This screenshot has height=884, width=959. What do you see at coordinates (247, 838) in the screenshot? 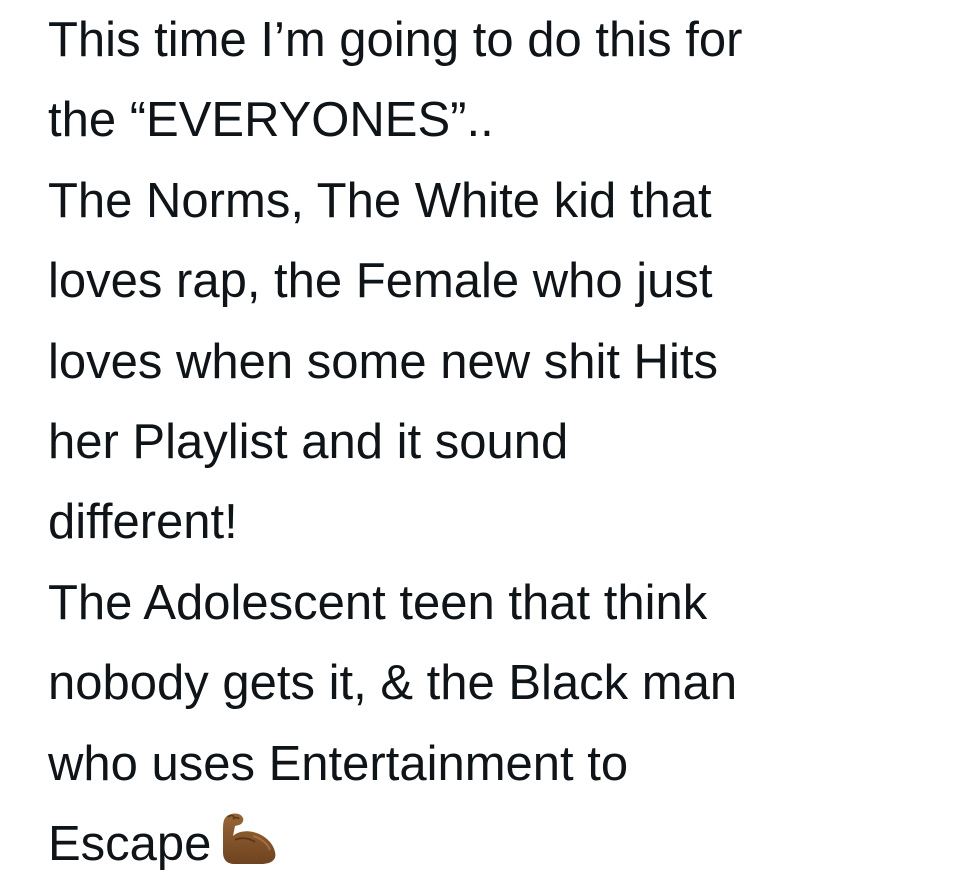
I see `flexed-biceps-icon` at bounding box center [247, 838].